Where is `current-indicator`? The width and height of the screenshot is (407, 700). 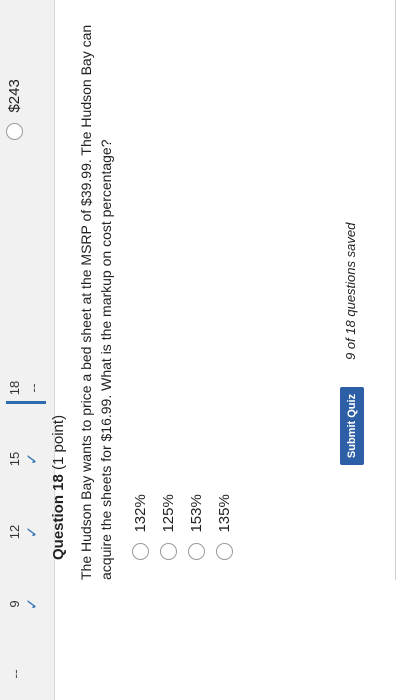 current-indicator is located at coordinates (26, 402).